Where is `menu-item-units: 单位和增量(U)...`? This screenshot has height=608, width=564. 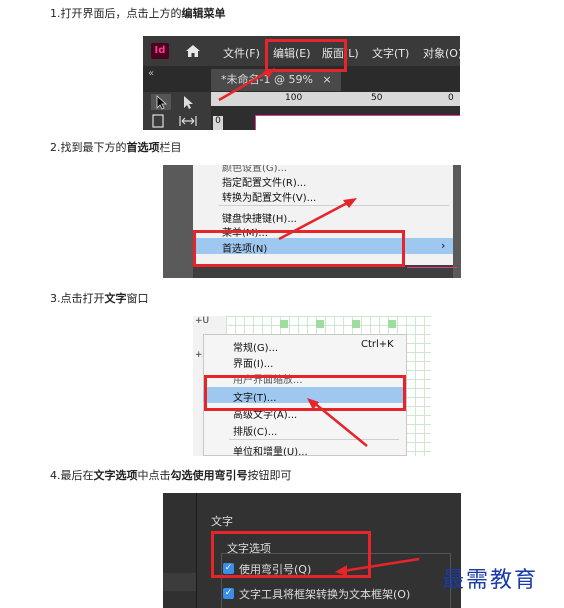 menu-item-units: 单位和增量(U)... is located at coordinates (270, 449).